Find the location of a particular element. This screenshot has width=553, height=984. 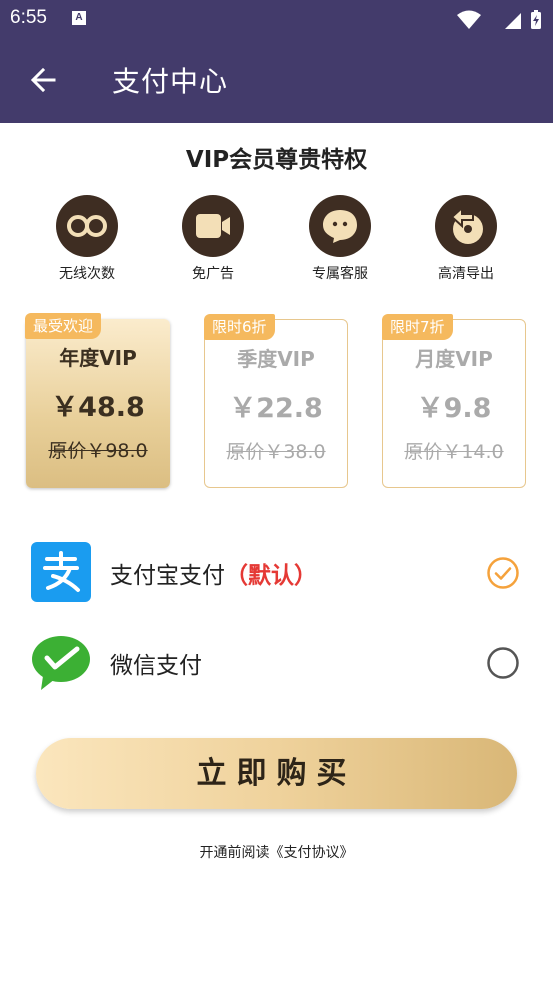

plan-name: 季度VIP is located at coordinates (276, 359).